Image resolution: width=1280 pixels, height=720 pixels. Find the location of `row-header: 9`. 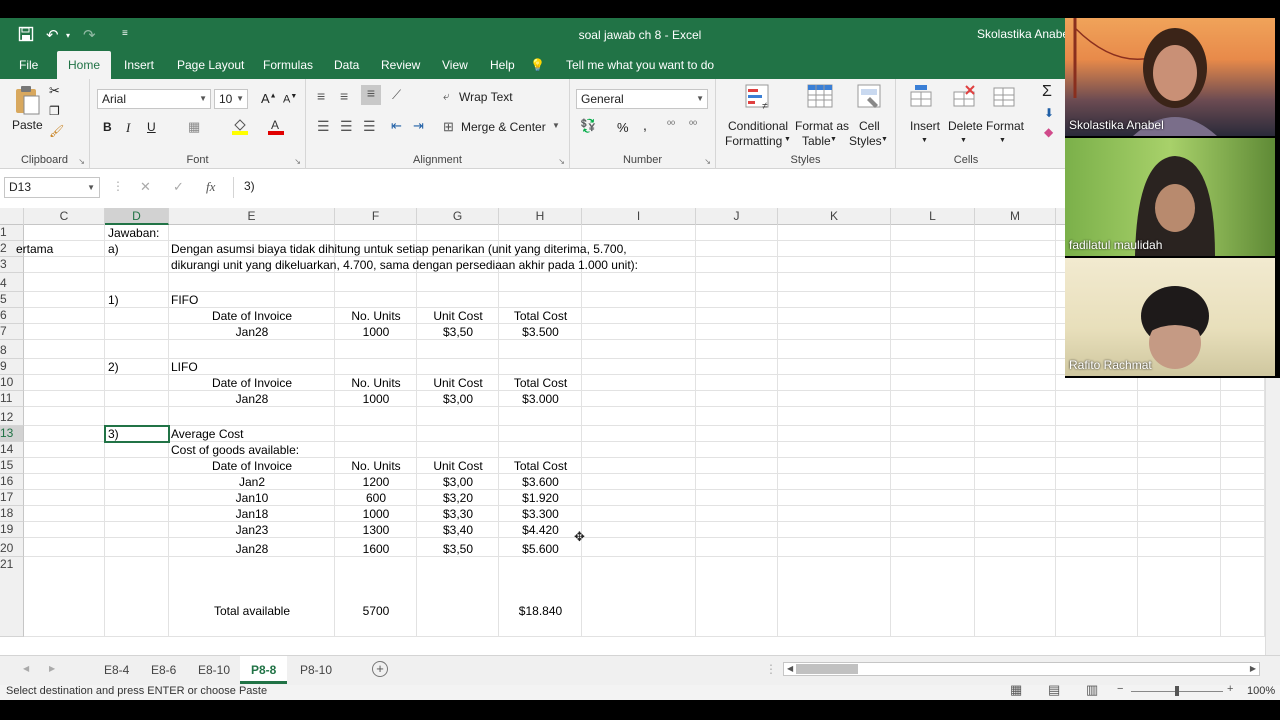

row-header: 9 is located at coordinates (12, 367).